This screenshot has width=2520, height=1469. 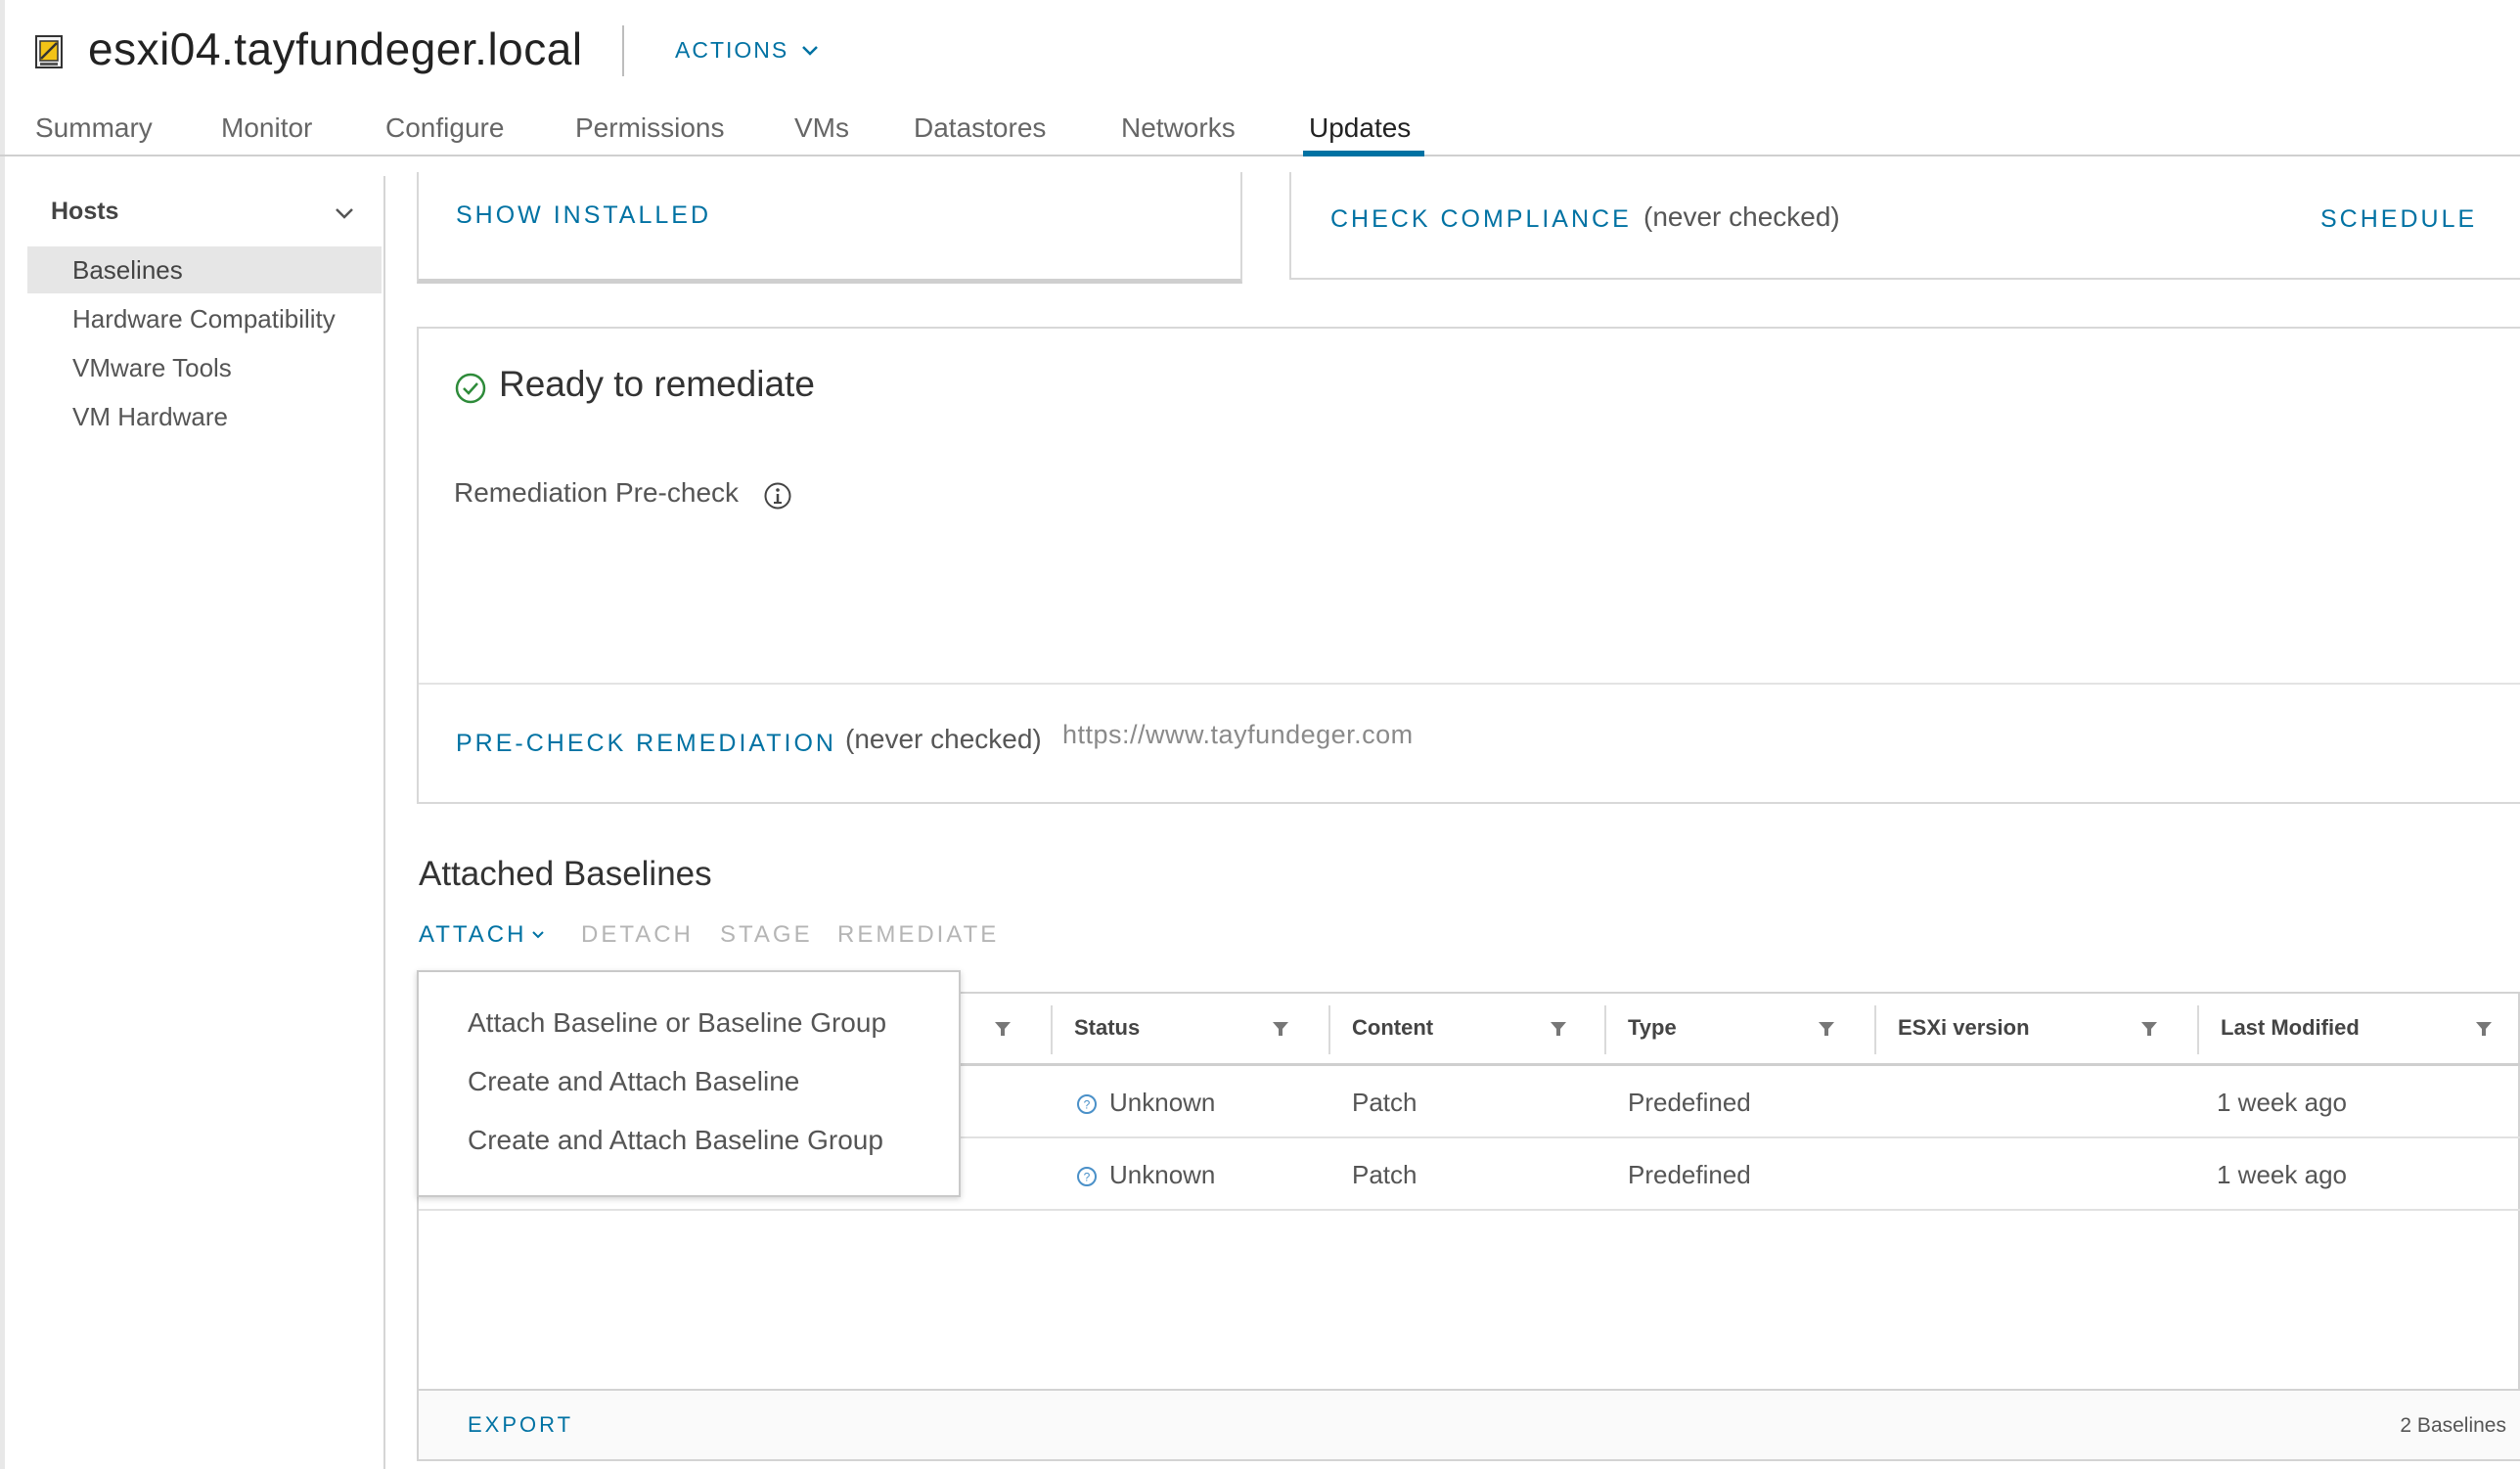 I want to click on show-installed-button: SHOW INSTALLED, so click(x=583, y=215).